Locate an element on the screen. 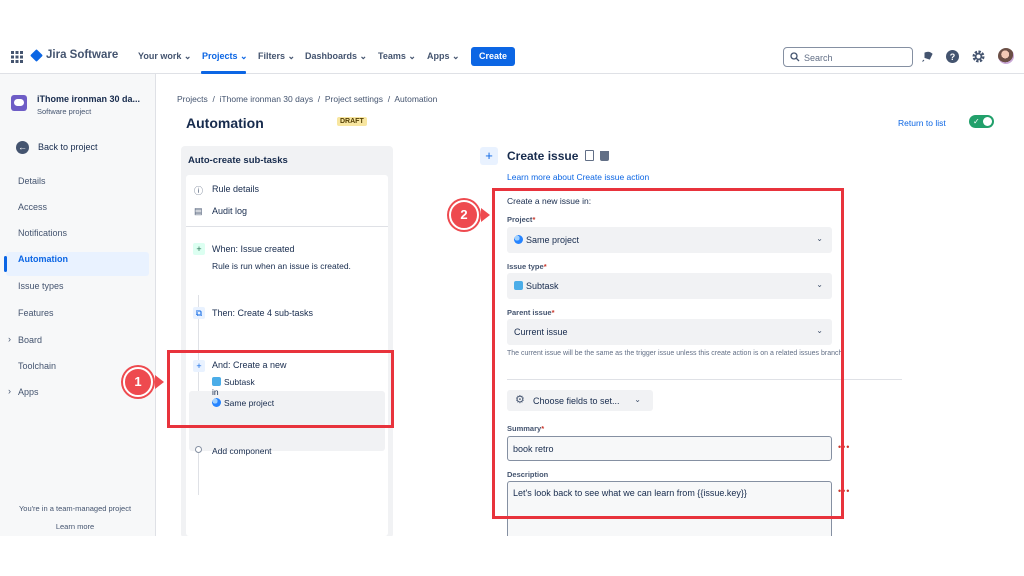  trash-icon is located at coordinates (604, 156).